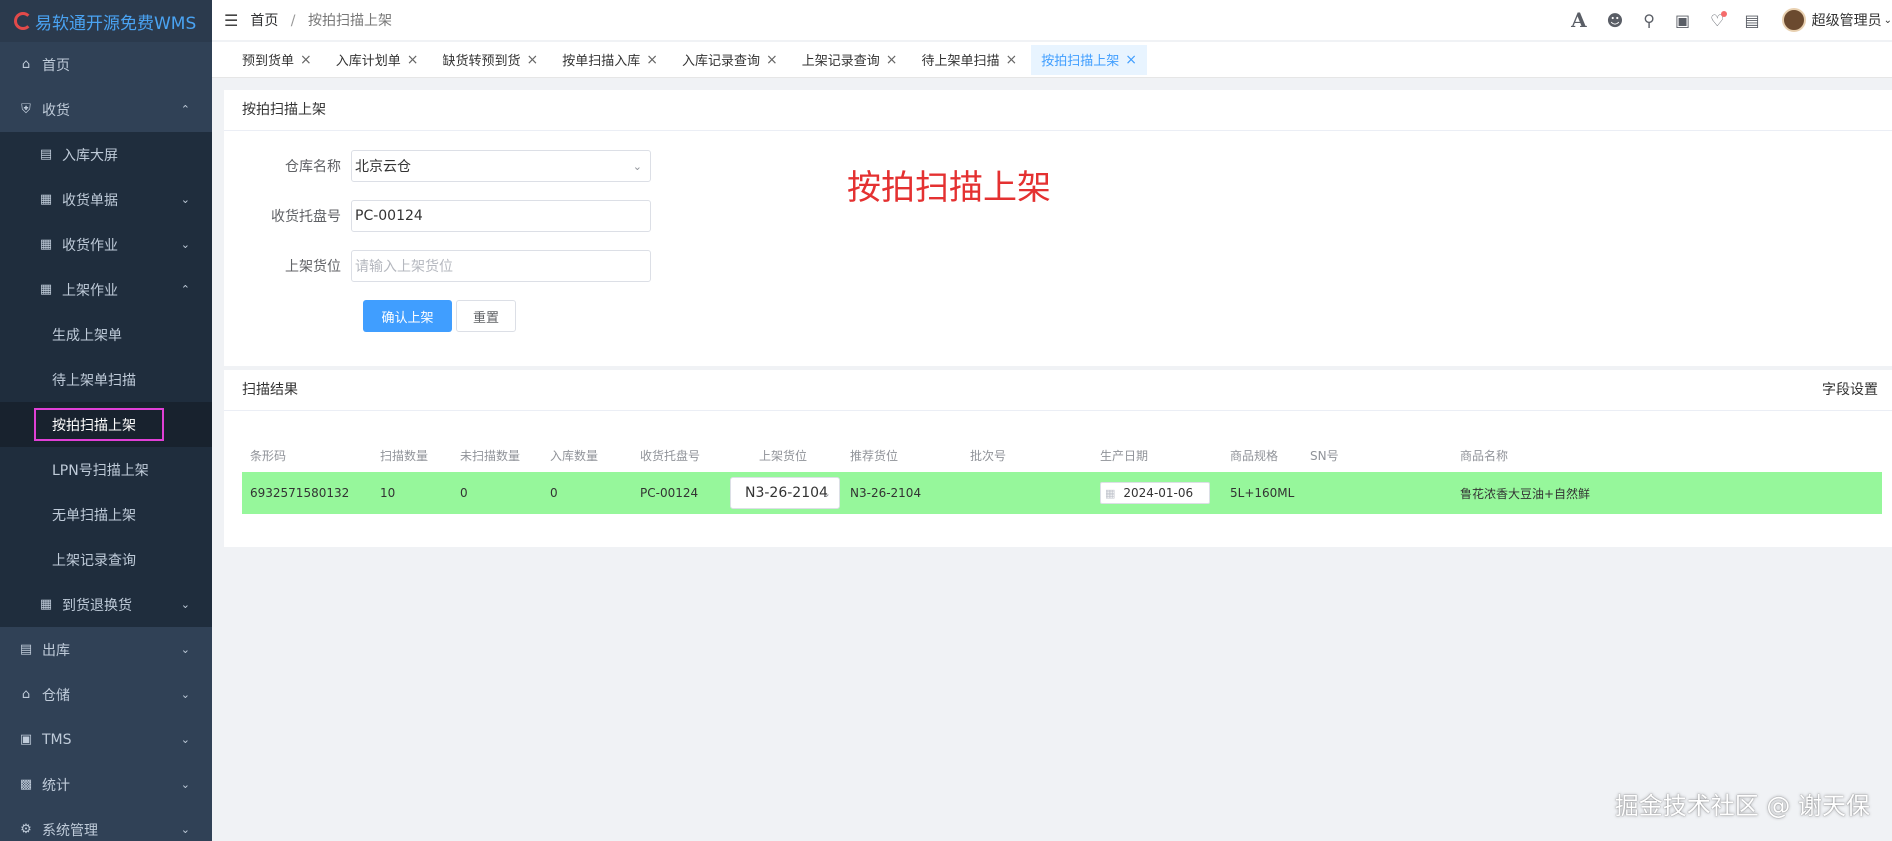 This screenshot has width=1892, height=841. I want to click on sidebar-item-receipt-docs: ▦ 收货单据 ⌄, so click(106, 199).